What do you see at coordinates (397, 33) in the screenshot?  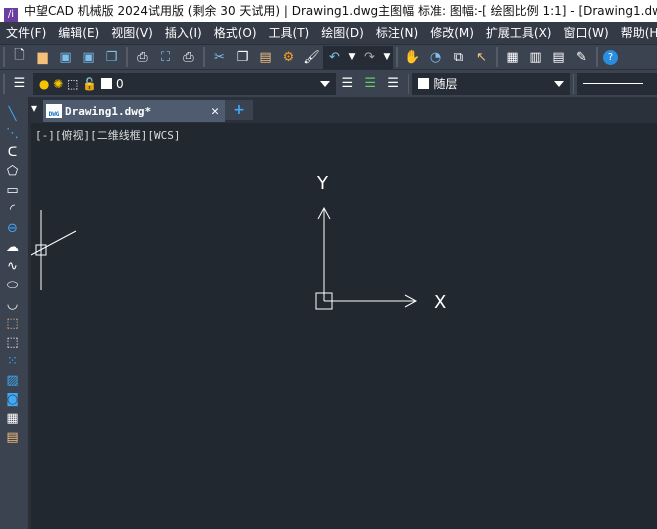 I see `menu-dimension: 标注(N)` at bounding box center [397, 33].